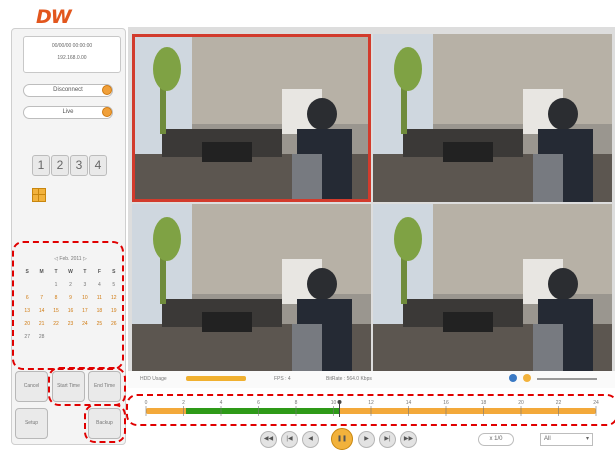 Image resolution: width=615 pixels, height=466 pixels. Describe the element at coordinates (68, 90) in the screenshot. I see `connect-button: Disconnect` at that location.